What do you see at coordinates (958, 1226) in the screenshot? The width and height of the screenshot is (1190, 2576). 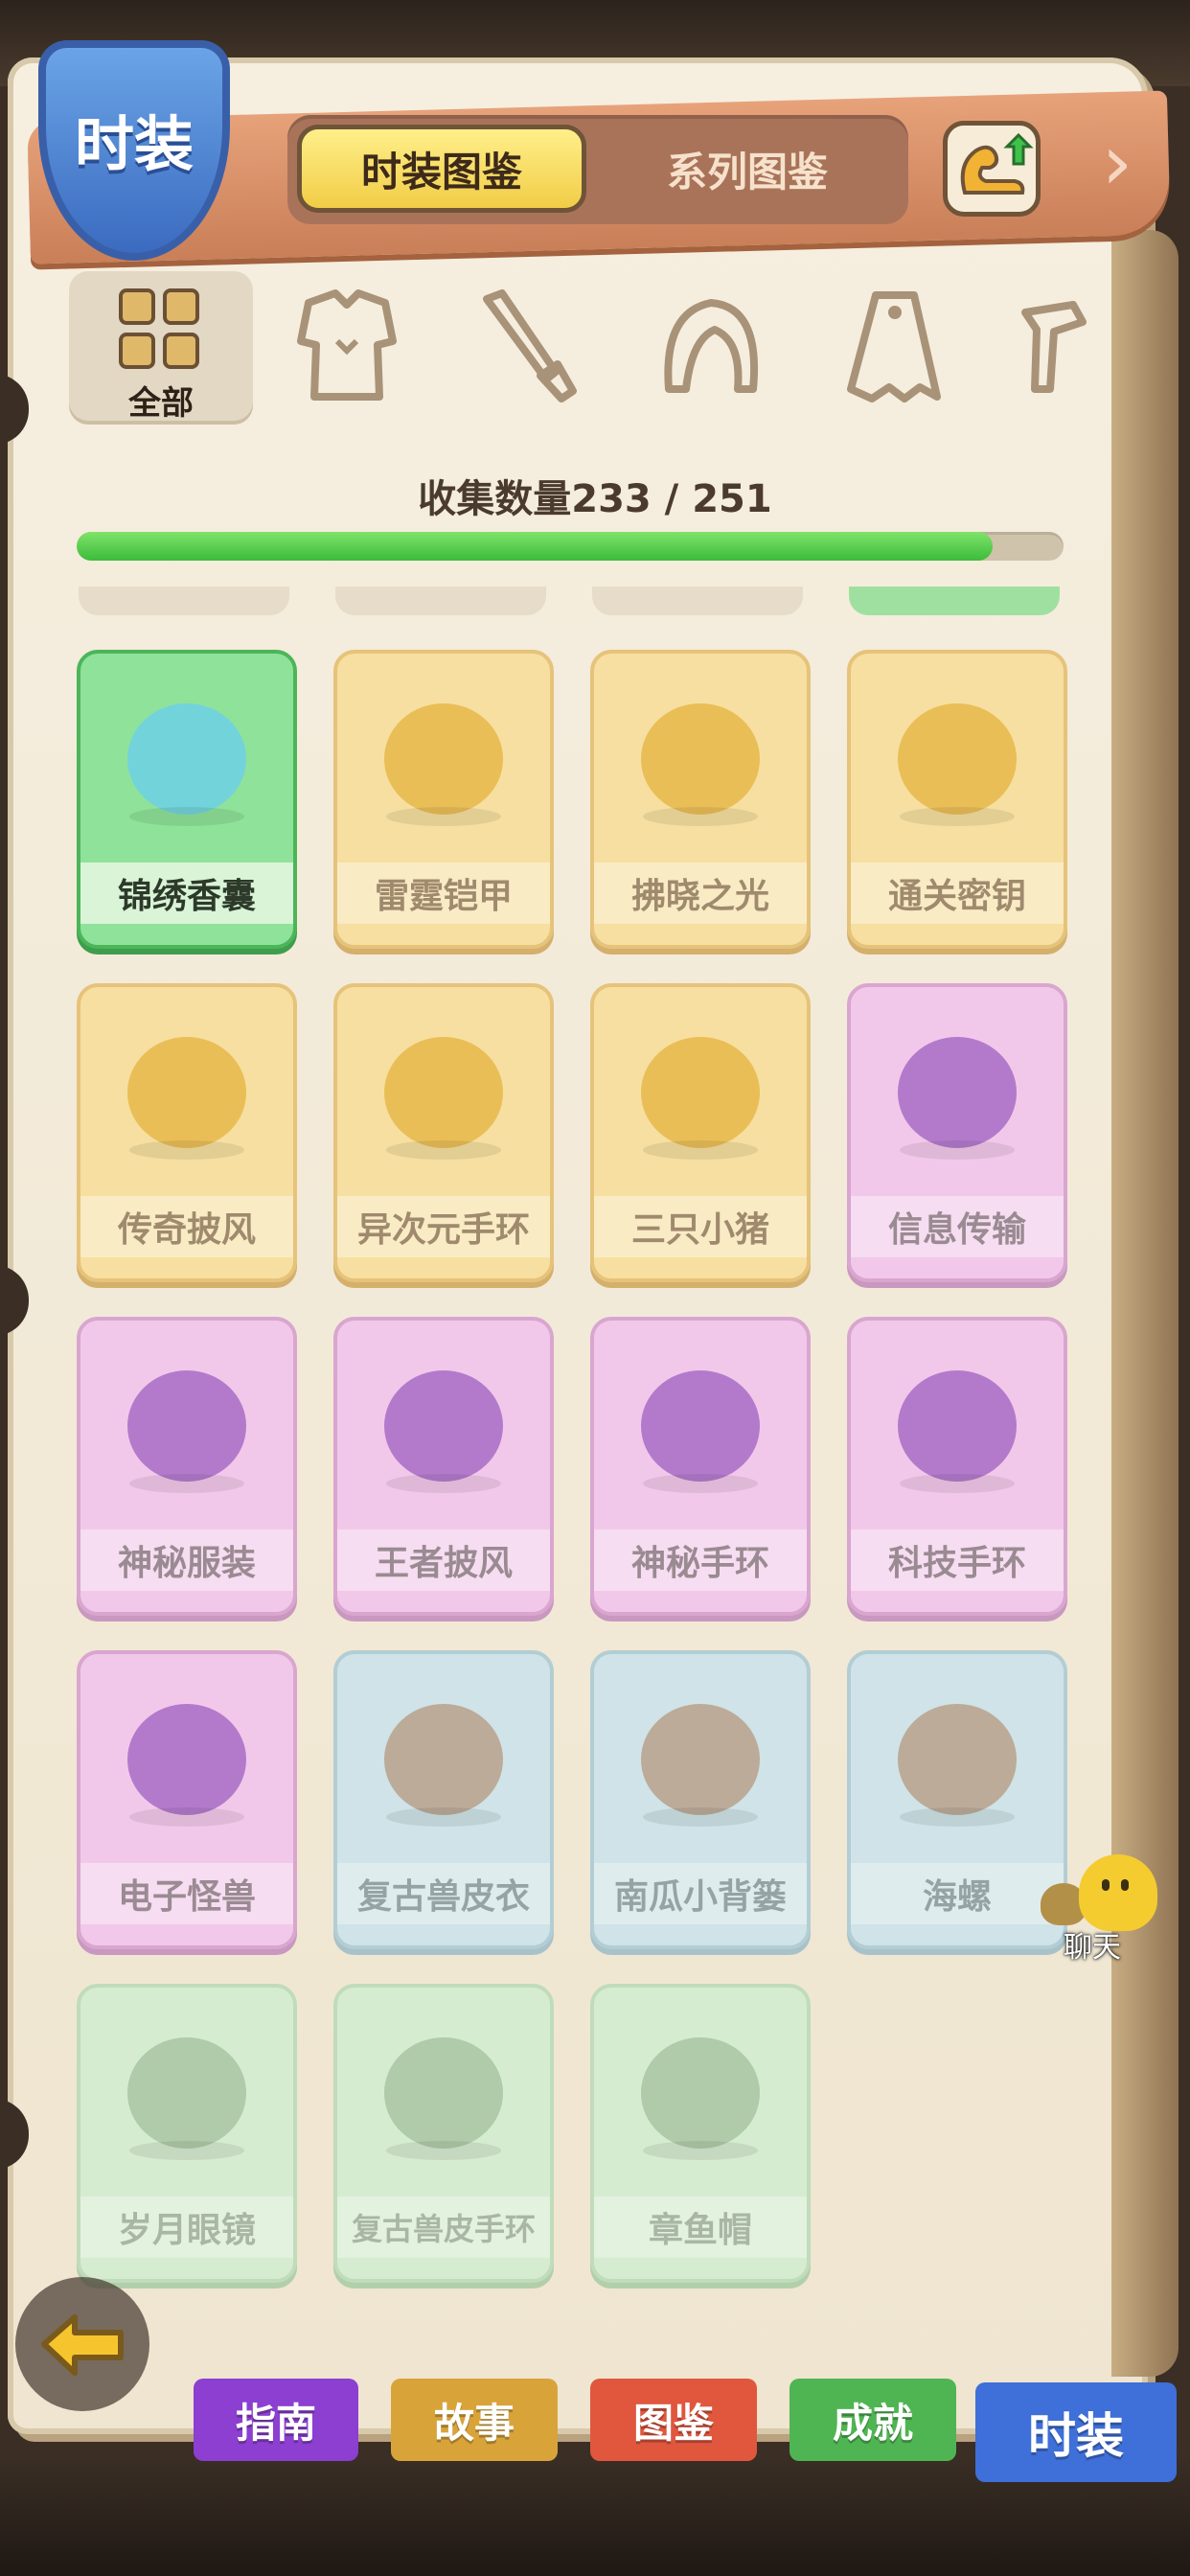 I see `item-name: 信息传输` at bounding box center [958, 1226].